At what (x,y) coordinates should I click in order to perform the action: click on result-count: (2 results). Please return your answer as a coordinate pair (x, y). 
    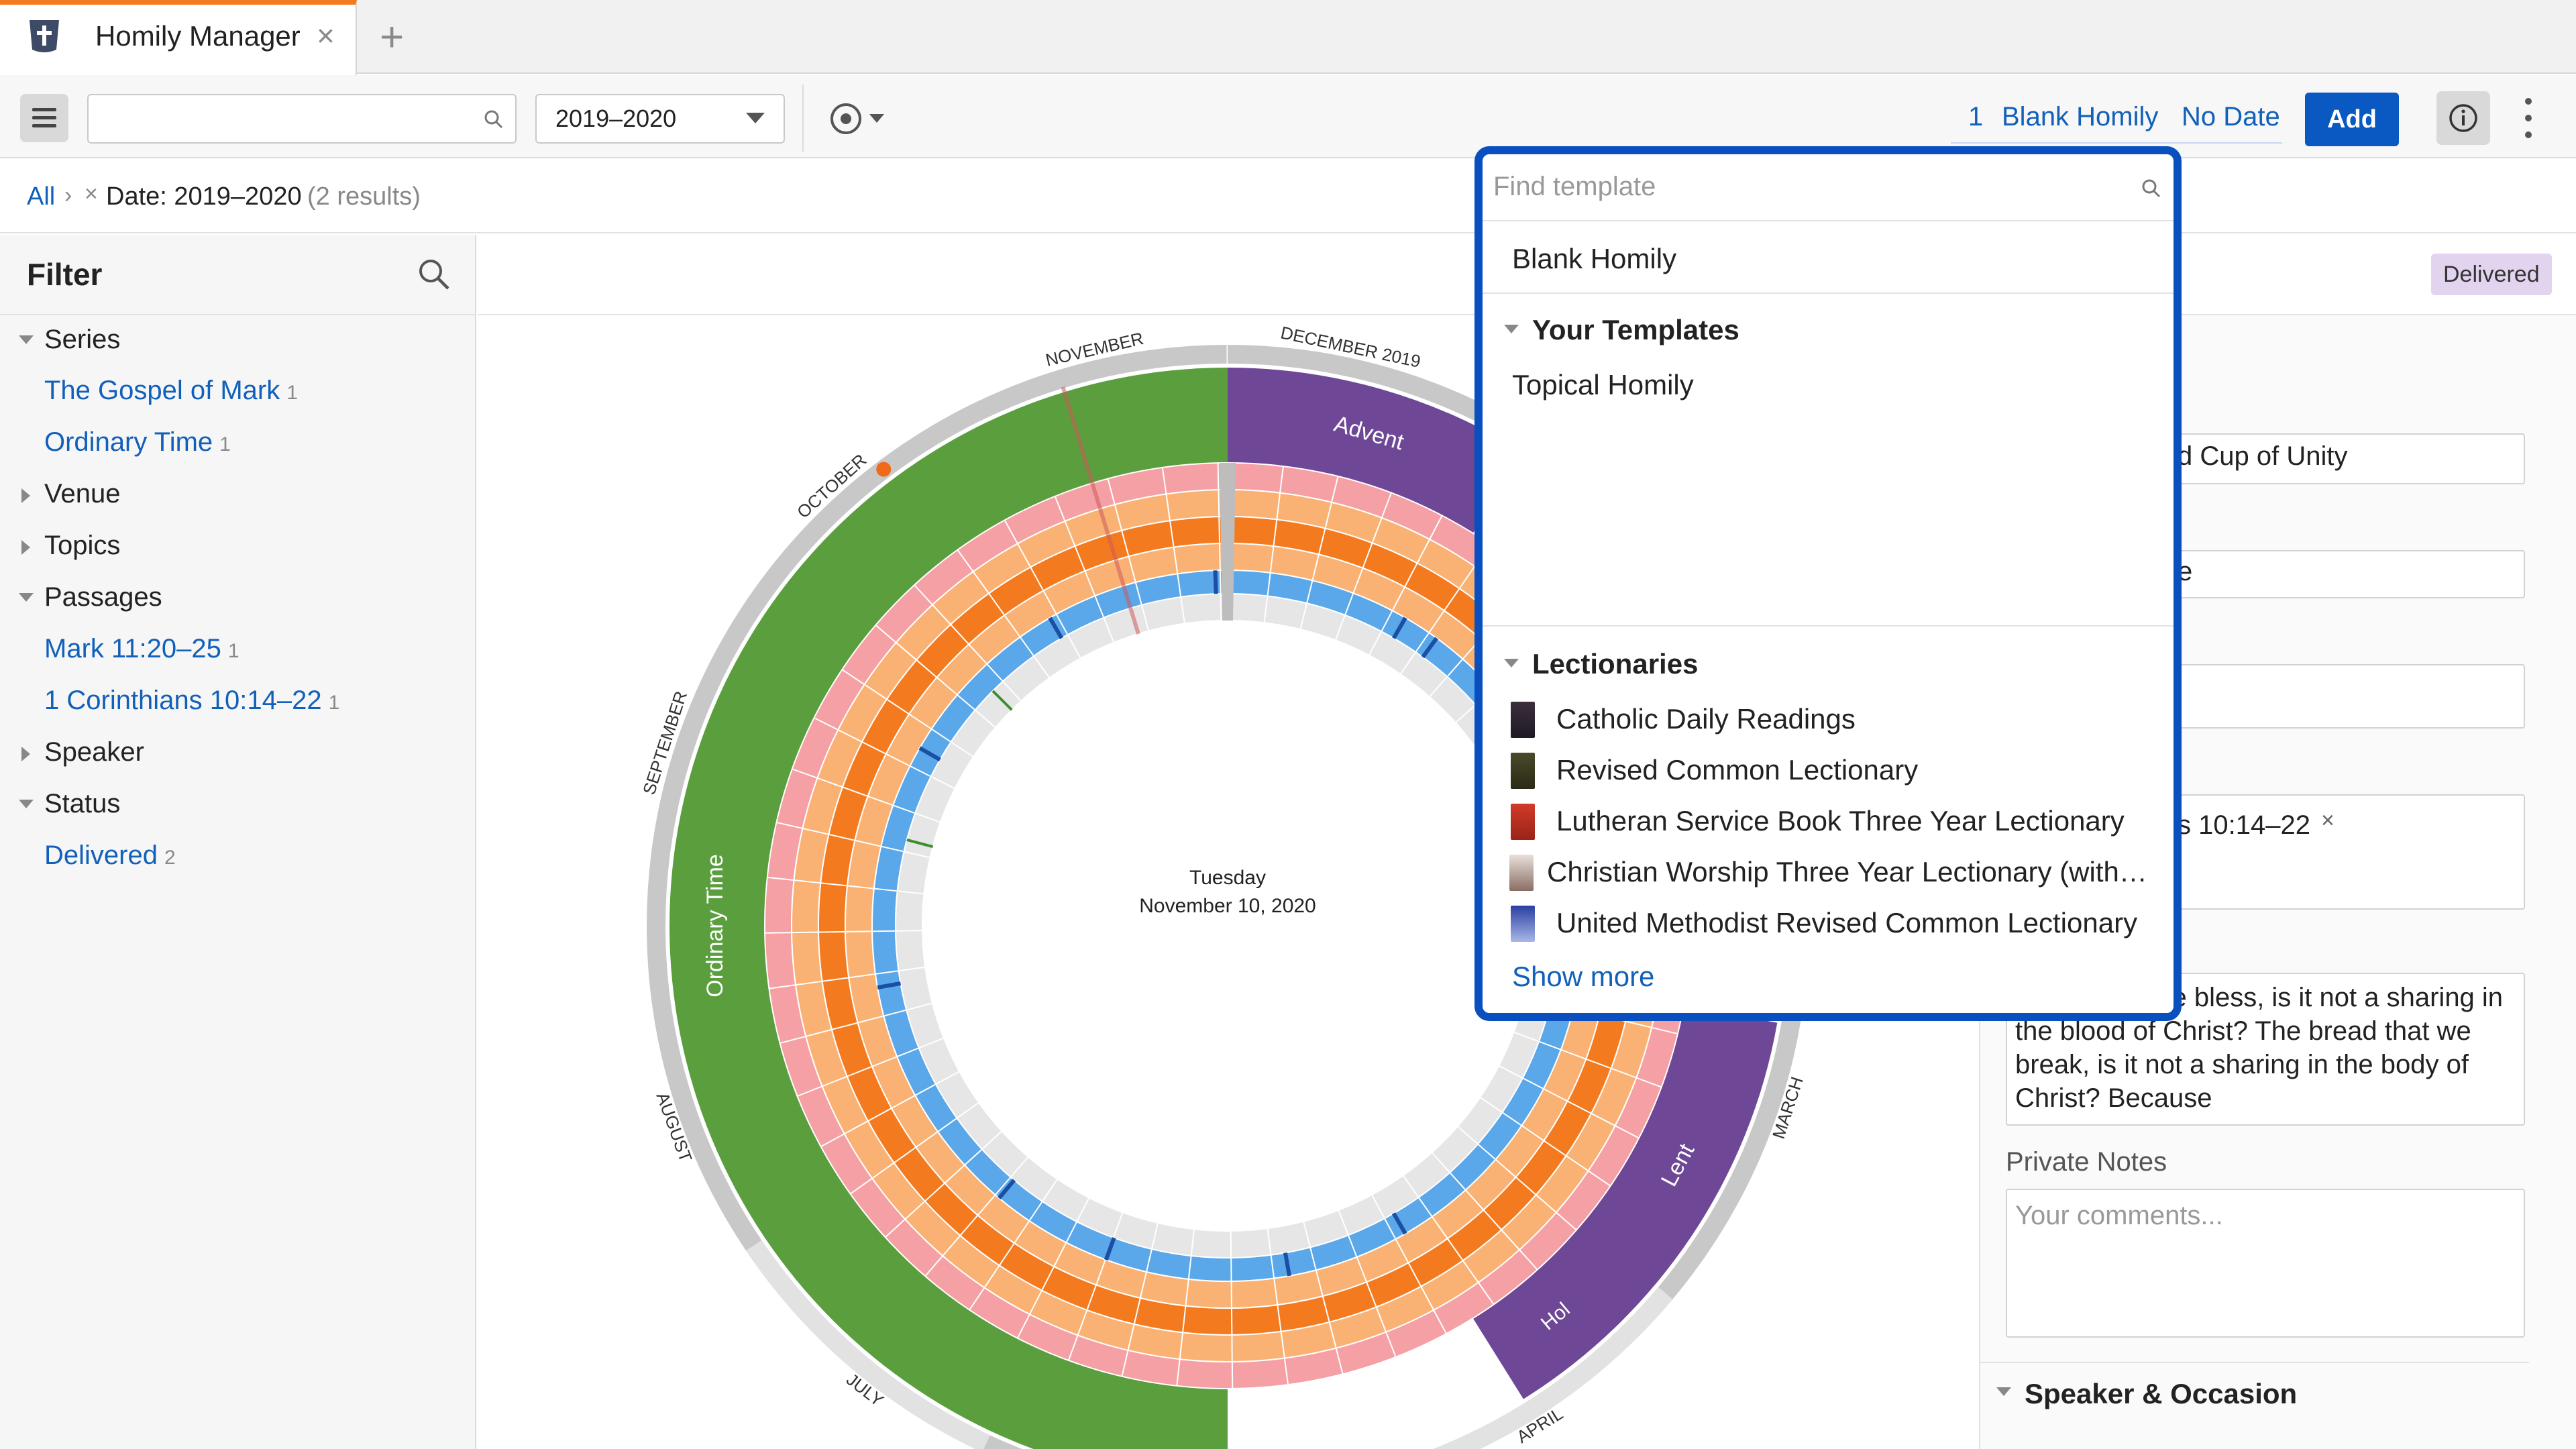
    Looking at the image, I should click on (364, 196).